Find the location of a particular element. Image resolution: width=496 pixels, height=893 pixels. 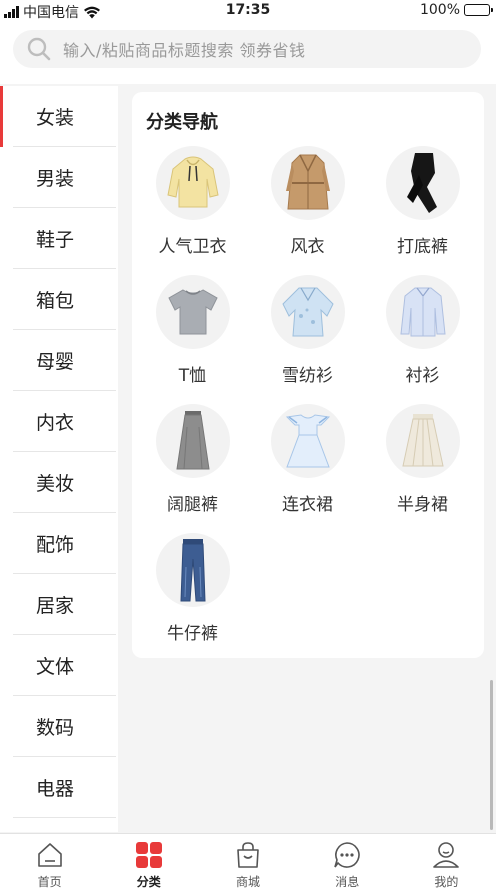

category-skirt: 半身裙 is located at coordinates (422, 468).